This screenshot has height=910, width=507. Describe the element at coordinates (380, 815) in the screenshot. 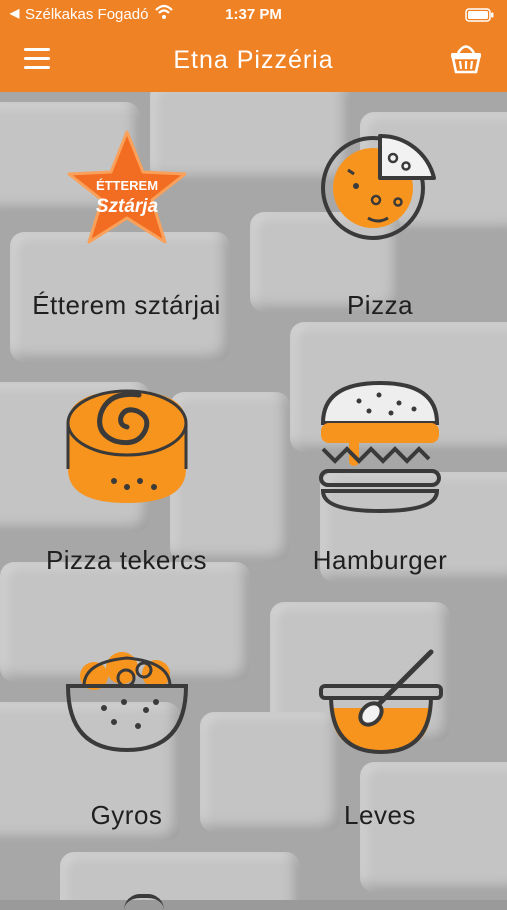

I see `category-label: Leves` at that location.